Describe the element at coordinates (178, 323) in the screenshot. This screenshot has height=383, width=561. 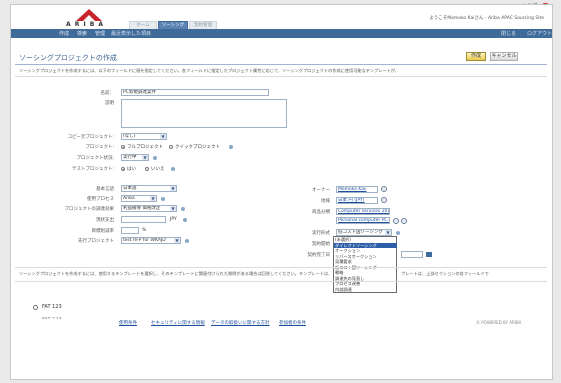
I see `footer-link-security: セキュリティに関する情報` at that location.